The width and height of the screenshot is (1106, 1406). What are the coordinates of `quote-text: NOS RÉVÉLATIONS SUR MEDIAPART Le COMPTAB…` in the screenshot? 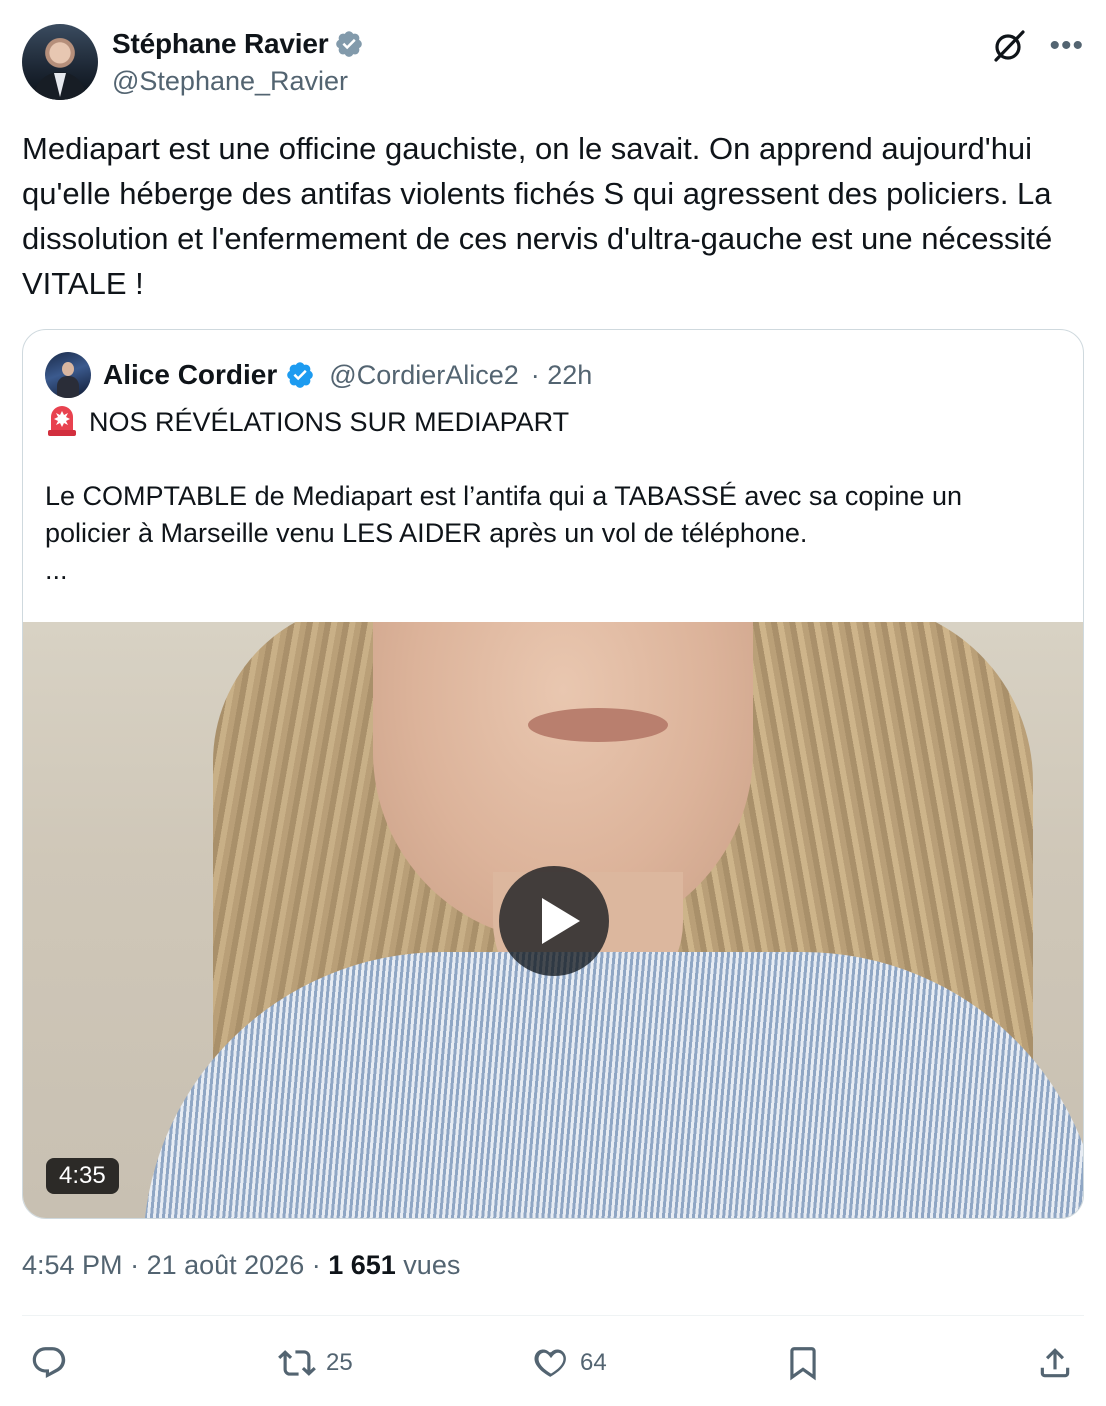 It's located at (550, 496).